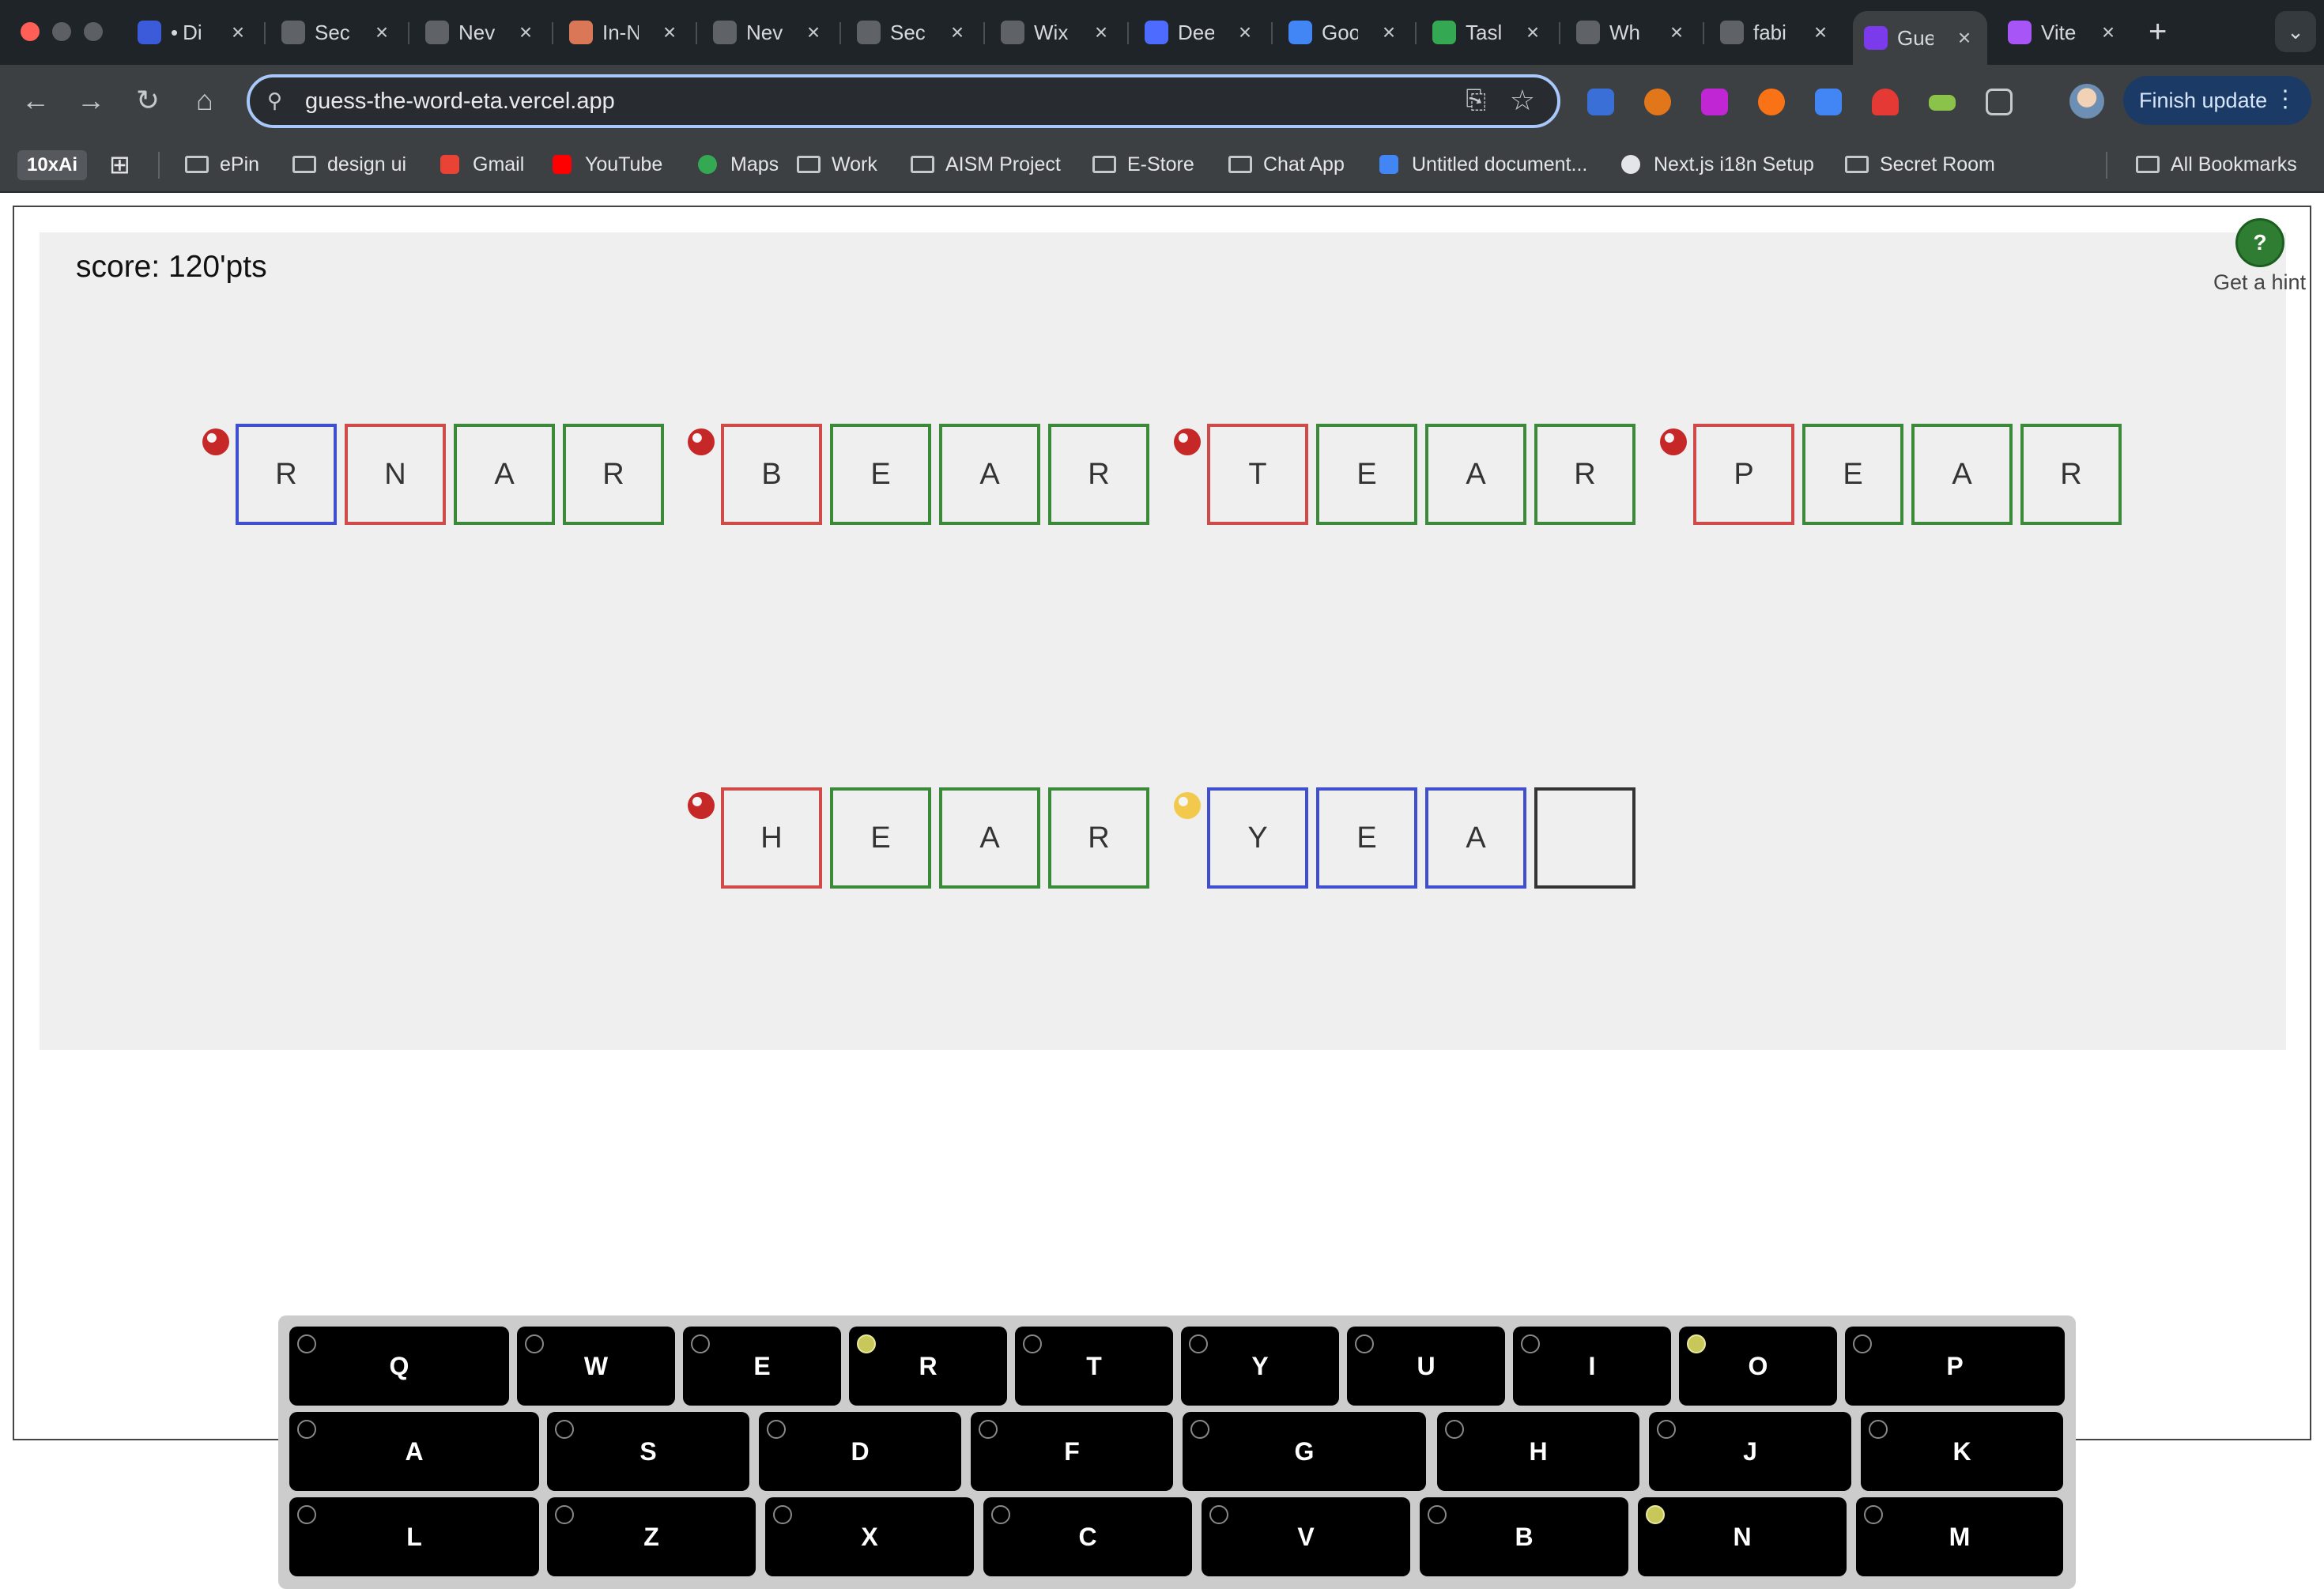 The image size is (2324, 1589). Describe the element at coordinates (581, 32) in the screenshot. I see `claude-asterisk-icon` at that location.